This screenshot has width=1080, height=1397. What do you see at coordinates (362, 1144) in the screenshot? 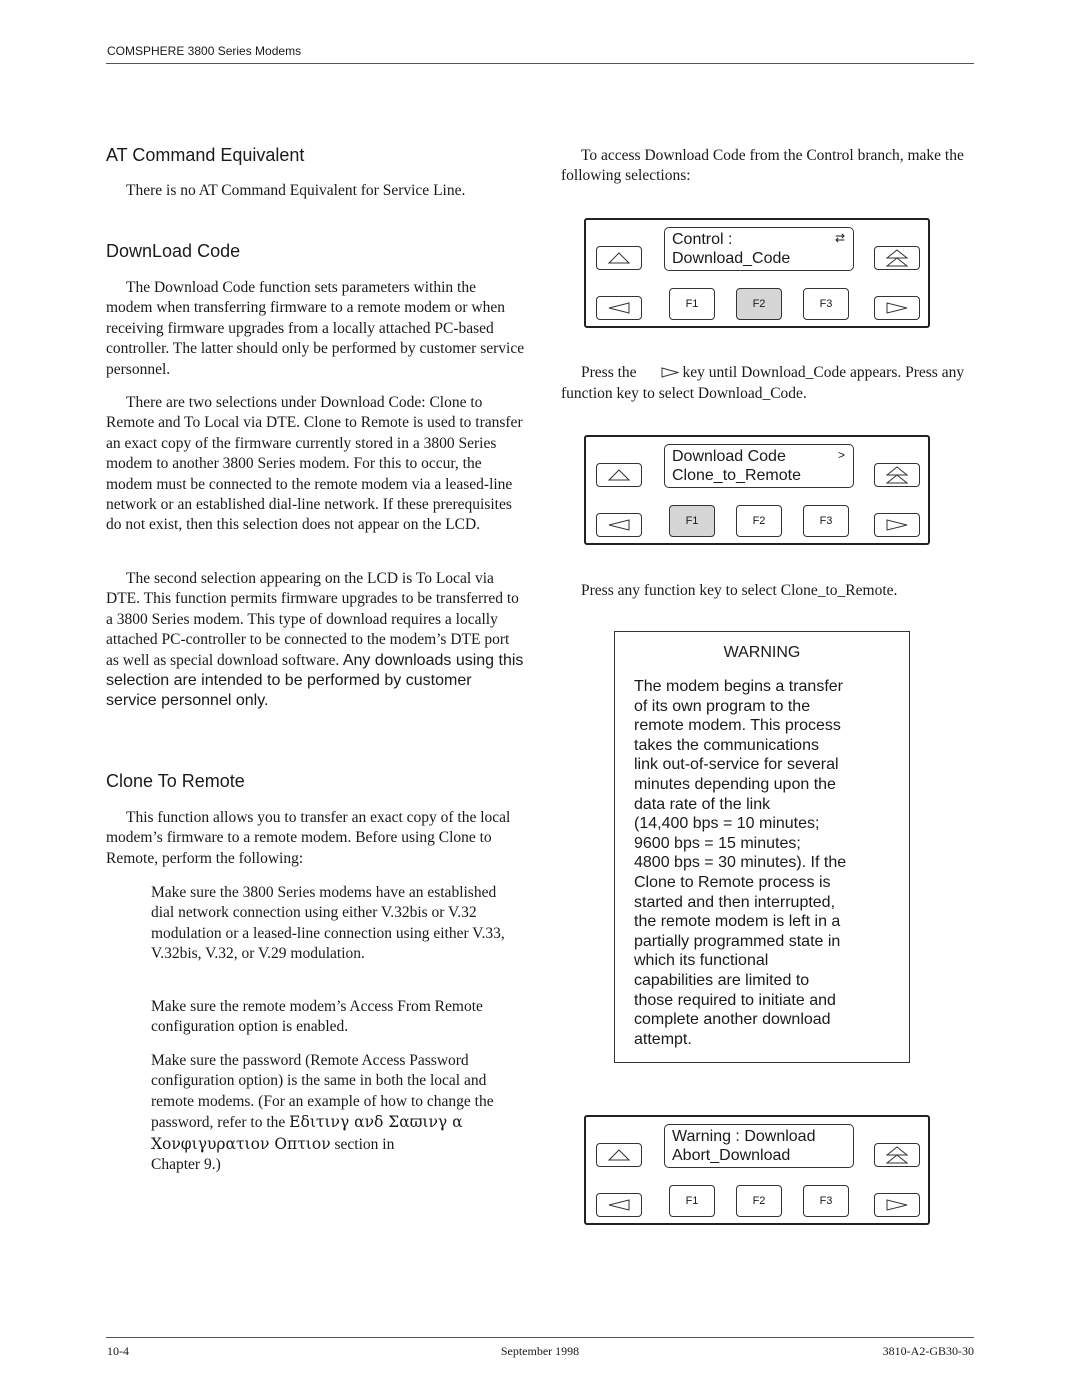
I see `step3-text-cont: section in` at bounding box center [362, 1144].